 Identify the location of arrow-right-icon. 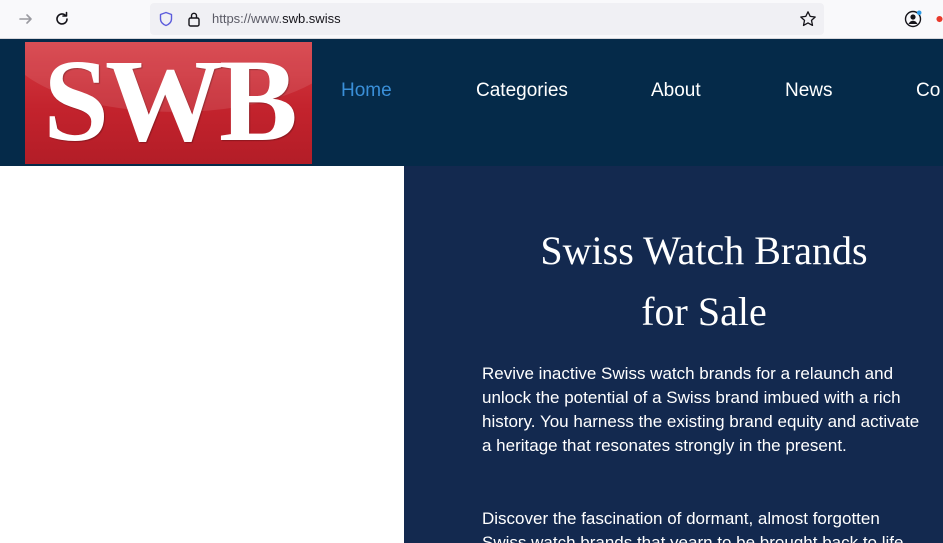
(25, 19).